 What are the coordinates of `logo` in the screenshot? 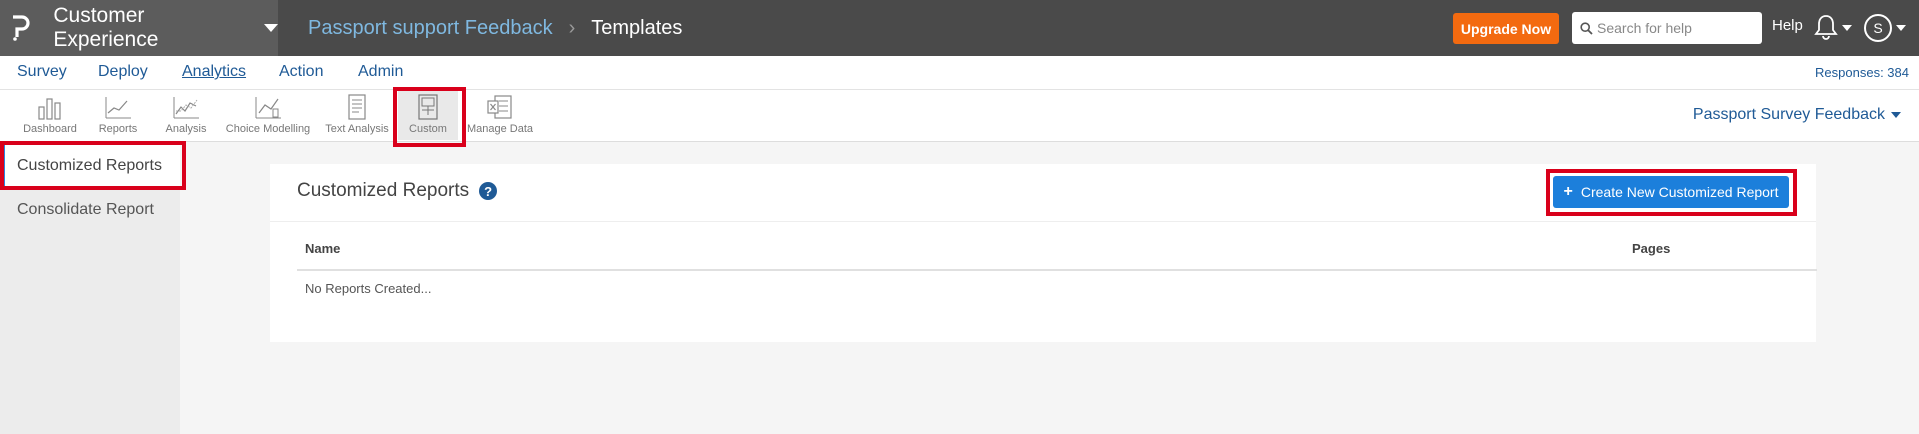 It's located at (19, 28).